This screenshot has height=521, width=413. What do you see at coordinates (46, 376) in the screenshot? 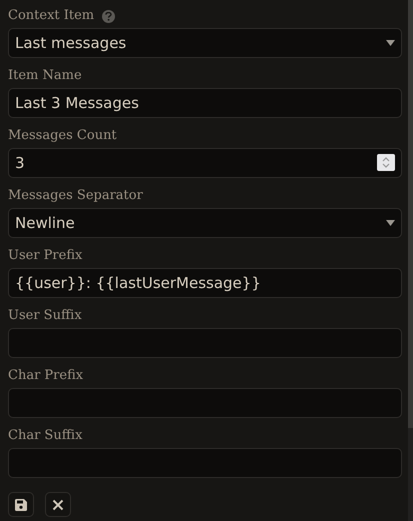
I see `field-label: Char Prefix` at bounding box center [46, 376].